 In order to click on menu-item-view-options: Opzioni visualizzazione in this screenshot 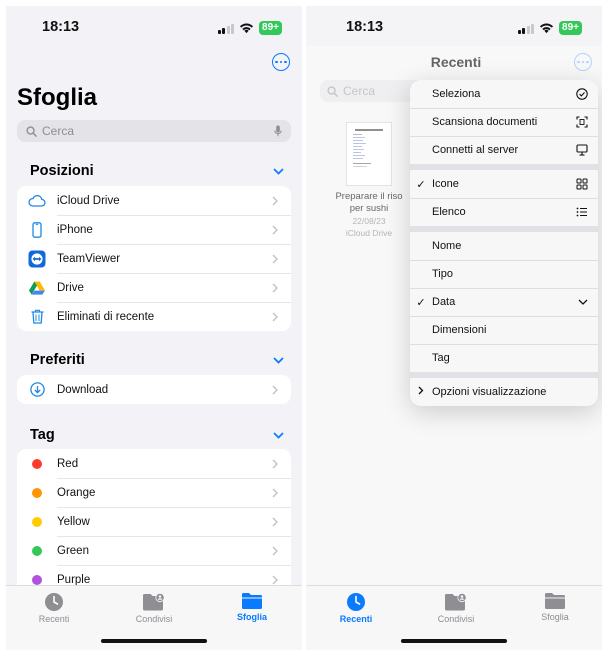, I will do `click(504, 392)`.